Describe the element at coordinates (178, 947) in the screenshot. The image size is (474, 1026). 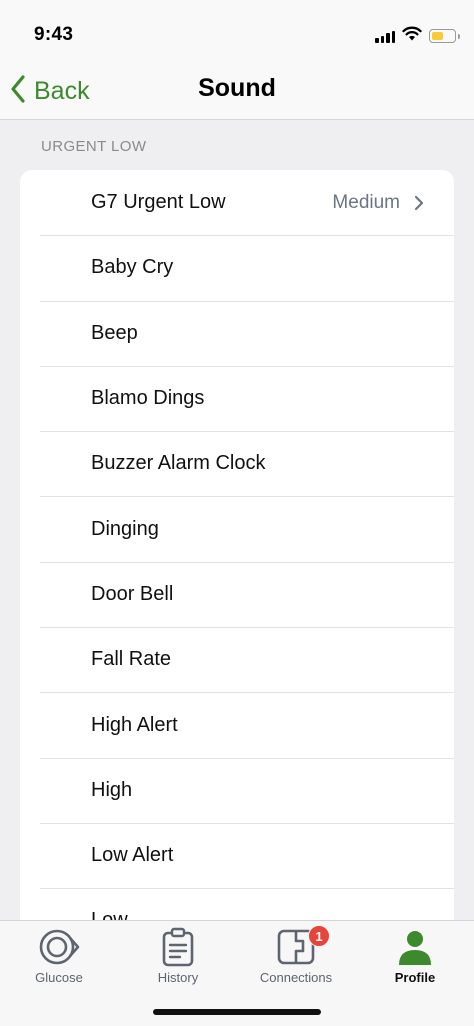
I see `history-icon` at that location.